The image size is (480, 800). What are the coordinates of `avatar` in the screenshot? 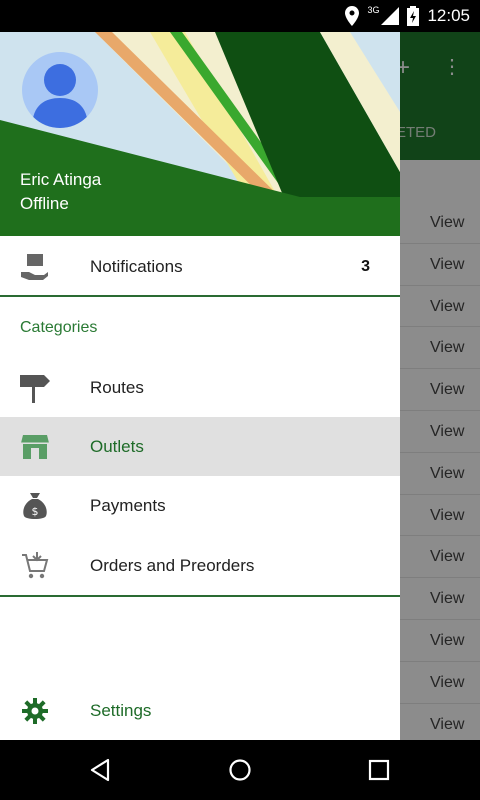 It's located at (60, 90).